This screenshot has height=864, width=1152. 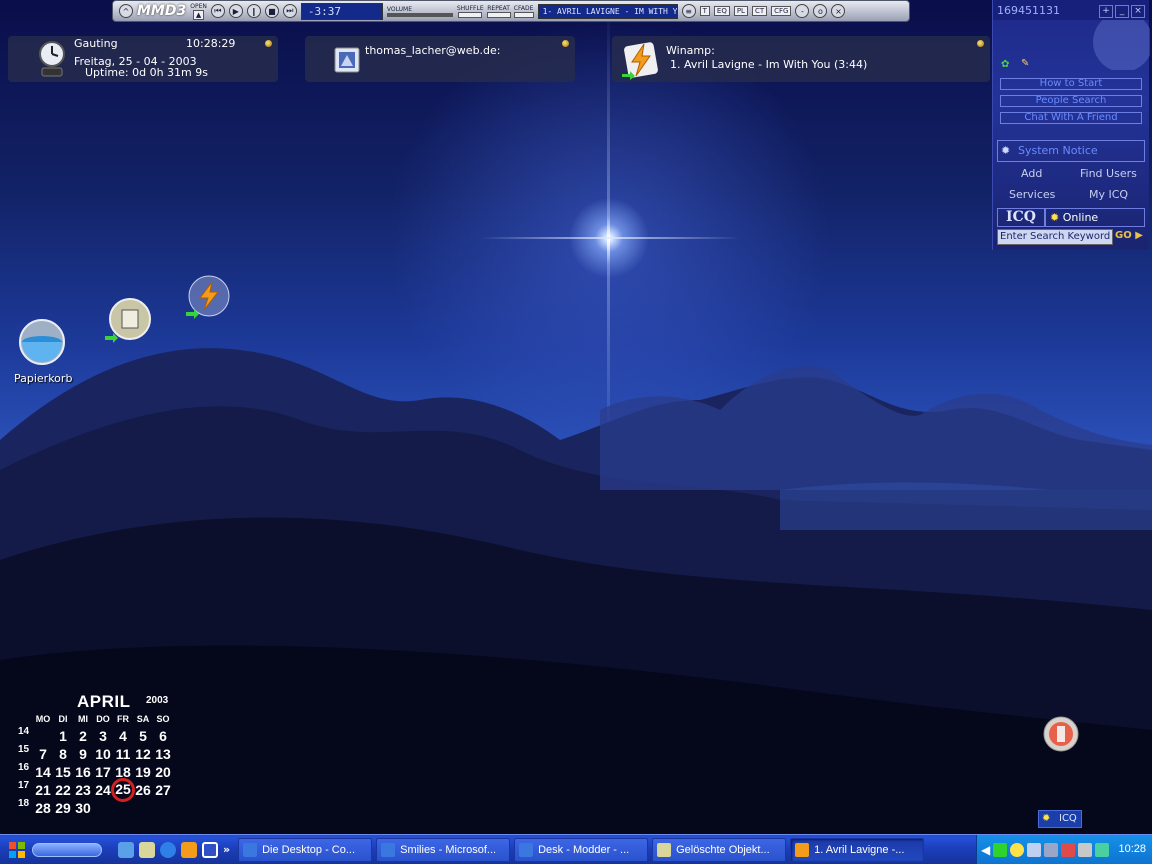 What do you see at coordinates (129, 321) in the screenshot?
I see `document-shortcut-icon` at bounding box center [129, 321].